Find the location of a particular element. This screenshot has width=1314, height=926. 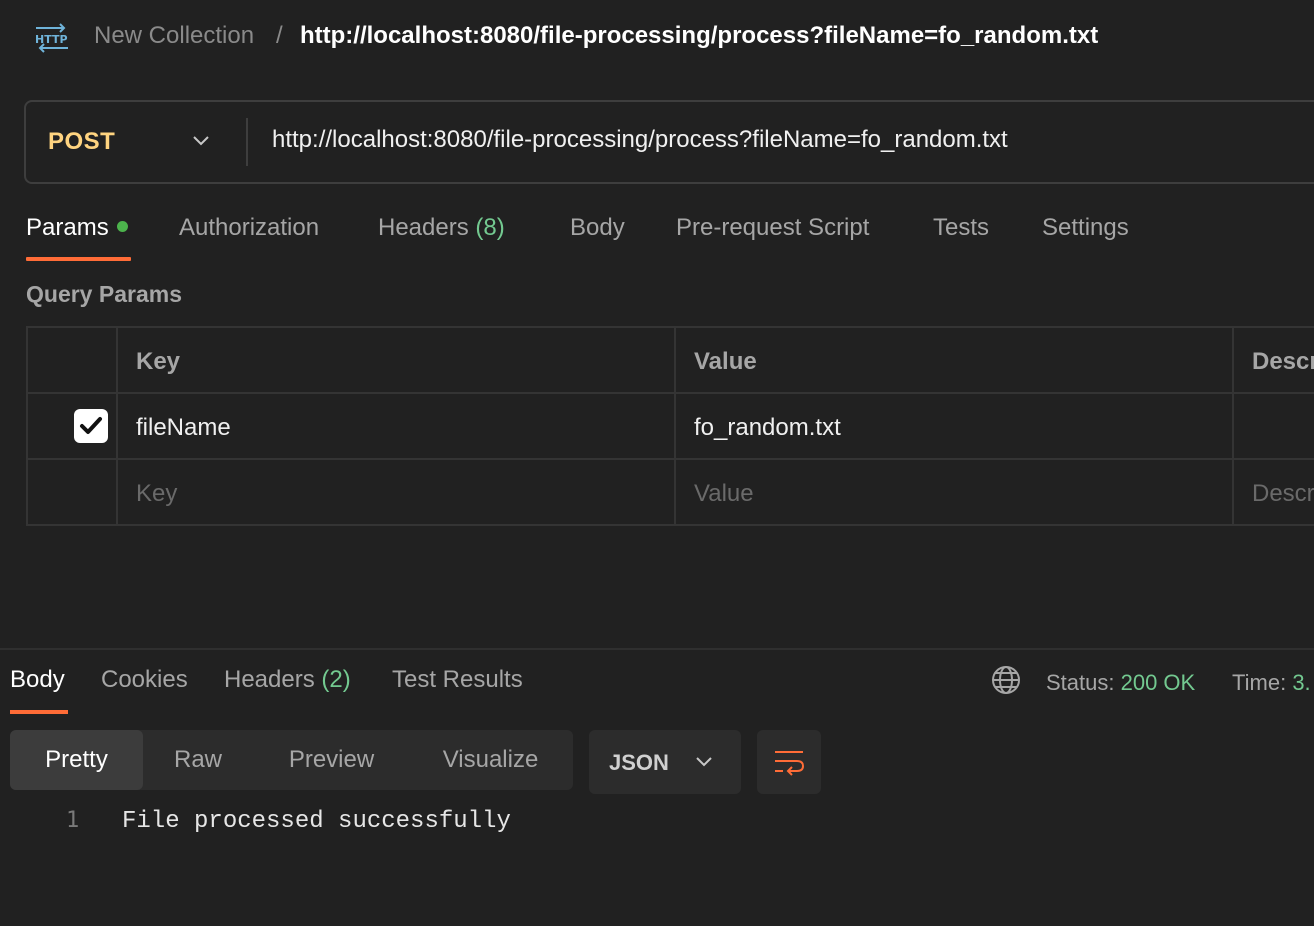

table-row: fileName fo_random.txt is located at coordinates (671, 427).